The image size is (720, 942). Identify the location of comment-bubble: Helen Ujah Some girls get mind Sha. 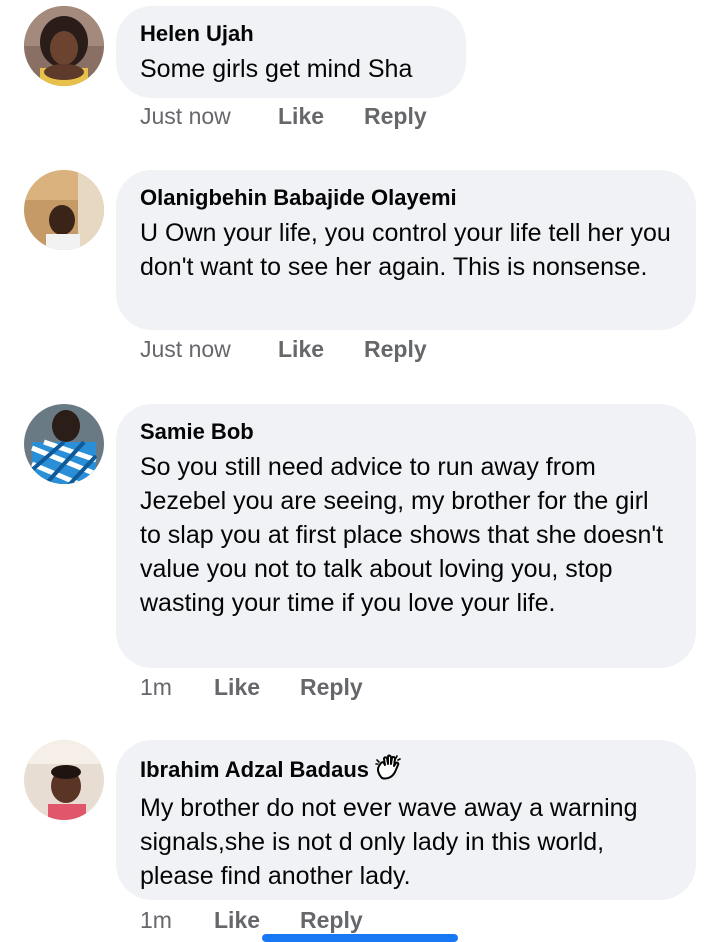
(291, 52).